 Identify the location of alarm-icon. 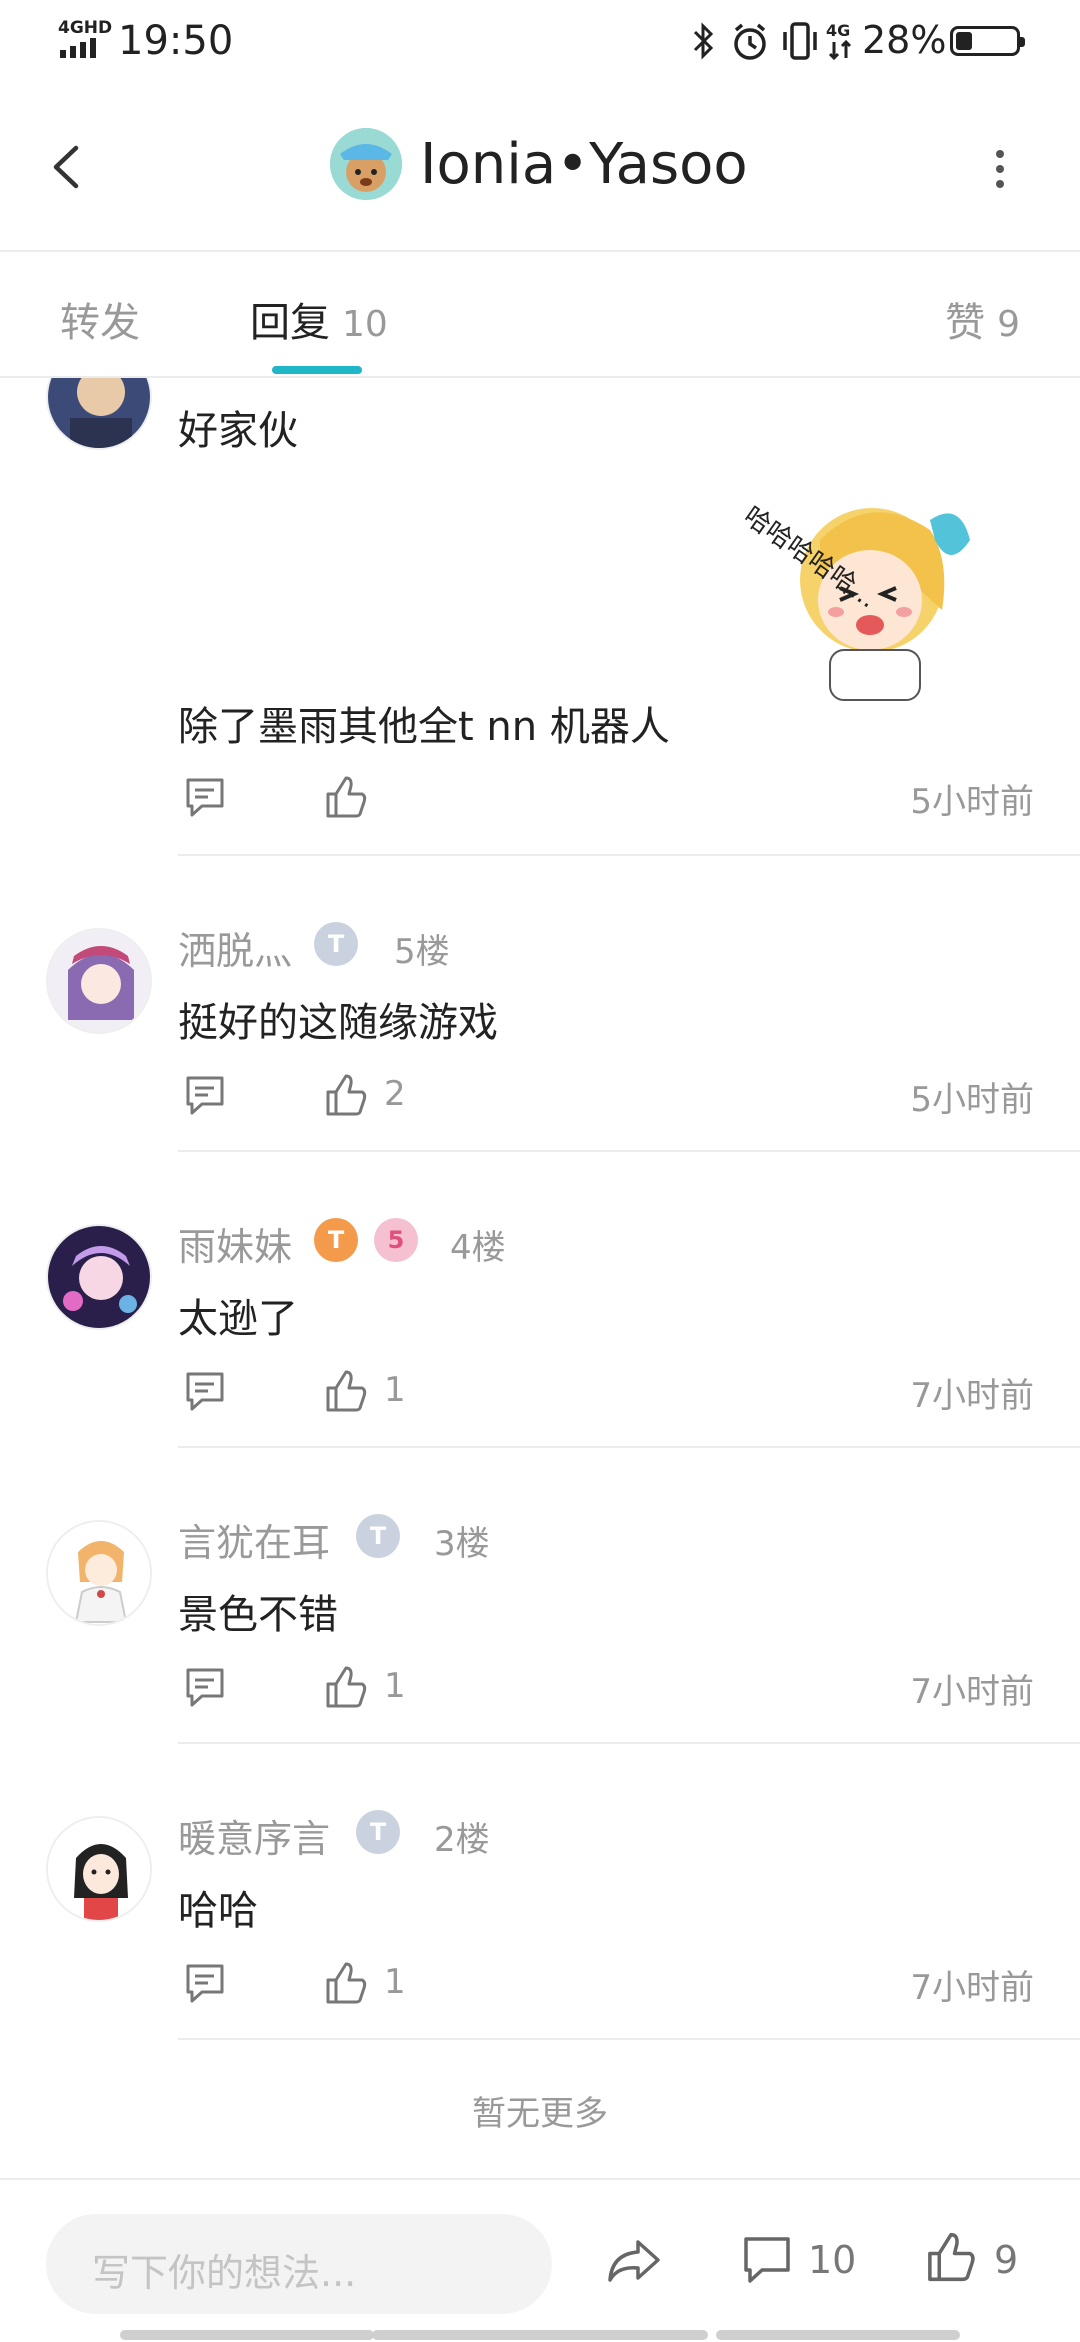
(750, 41).